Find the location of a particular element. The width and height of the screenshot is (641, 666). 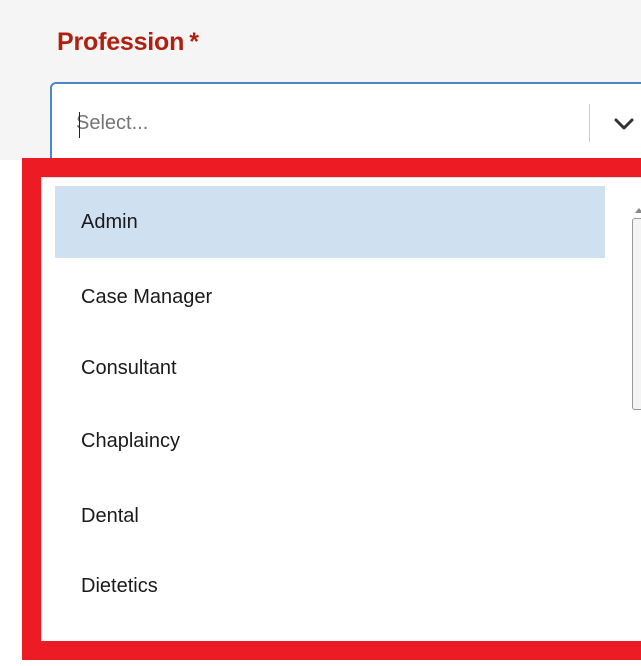

profession-label-text: Profession is located at coordinates (121, 42).